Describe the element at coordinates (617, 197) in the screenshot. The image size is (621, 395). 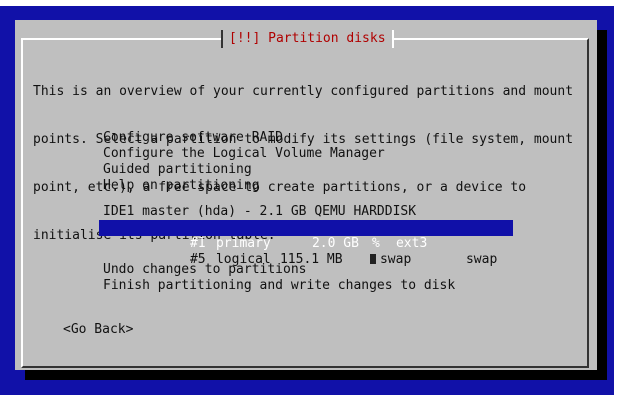
I see `screen-right-edge` at that location.